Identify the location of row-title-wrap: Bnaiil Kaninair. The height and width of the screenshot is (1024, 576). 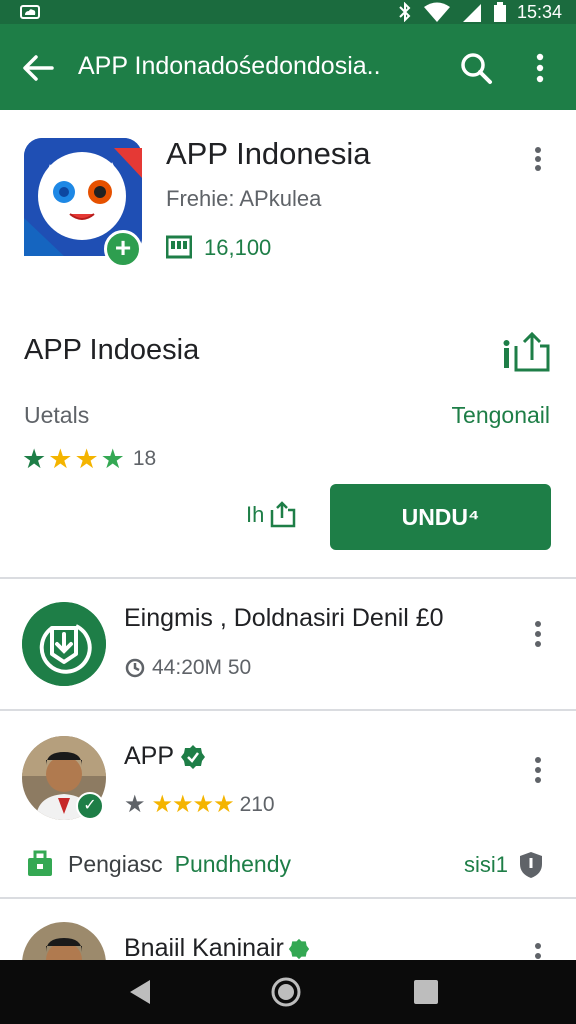
(217, 948).